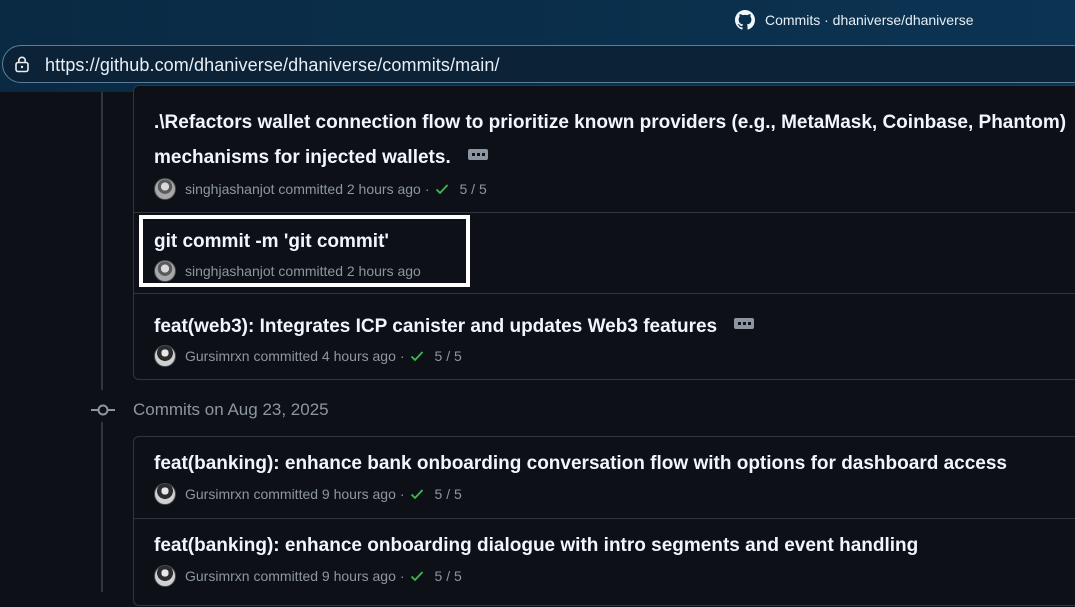 The image size is (1075, 607). Describe the element at coordinates (321, 158) in the screenshot. I see `commit-title-continued: mechanisms for injected wallets.` at that location.